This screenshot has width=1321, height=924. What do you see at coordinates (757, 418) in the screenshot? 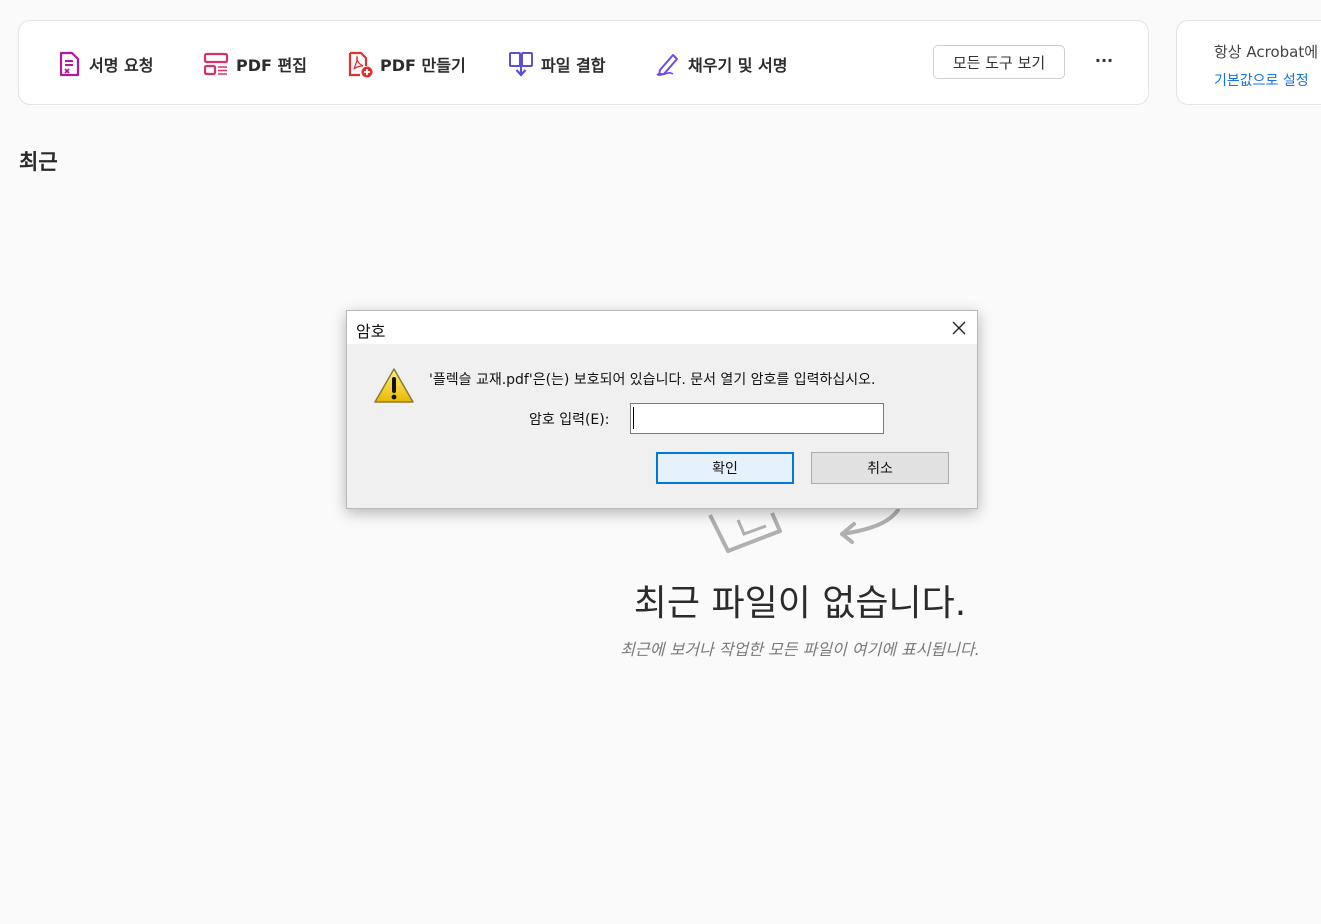
I see `password-input` at bounding box center [757, 418].